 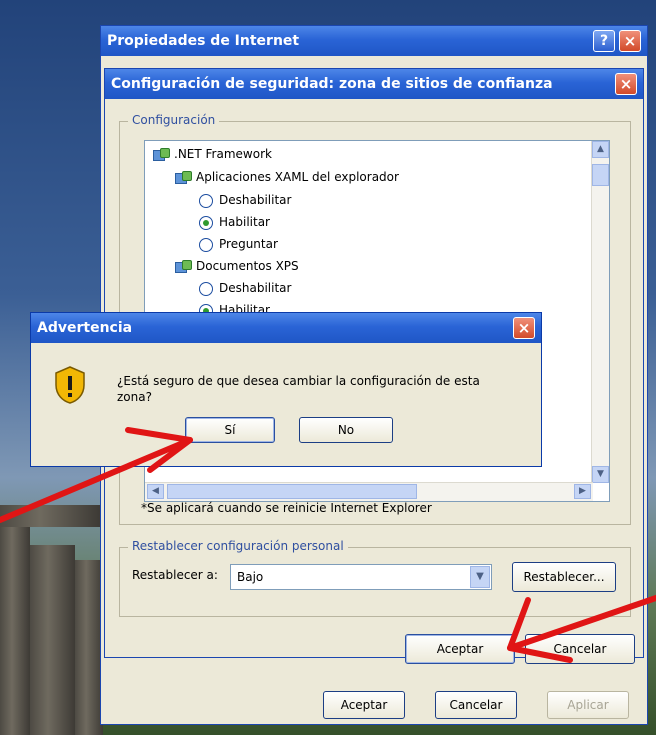 I want to click on scroll-down-icon: ▼, so click(x=600, y=474).